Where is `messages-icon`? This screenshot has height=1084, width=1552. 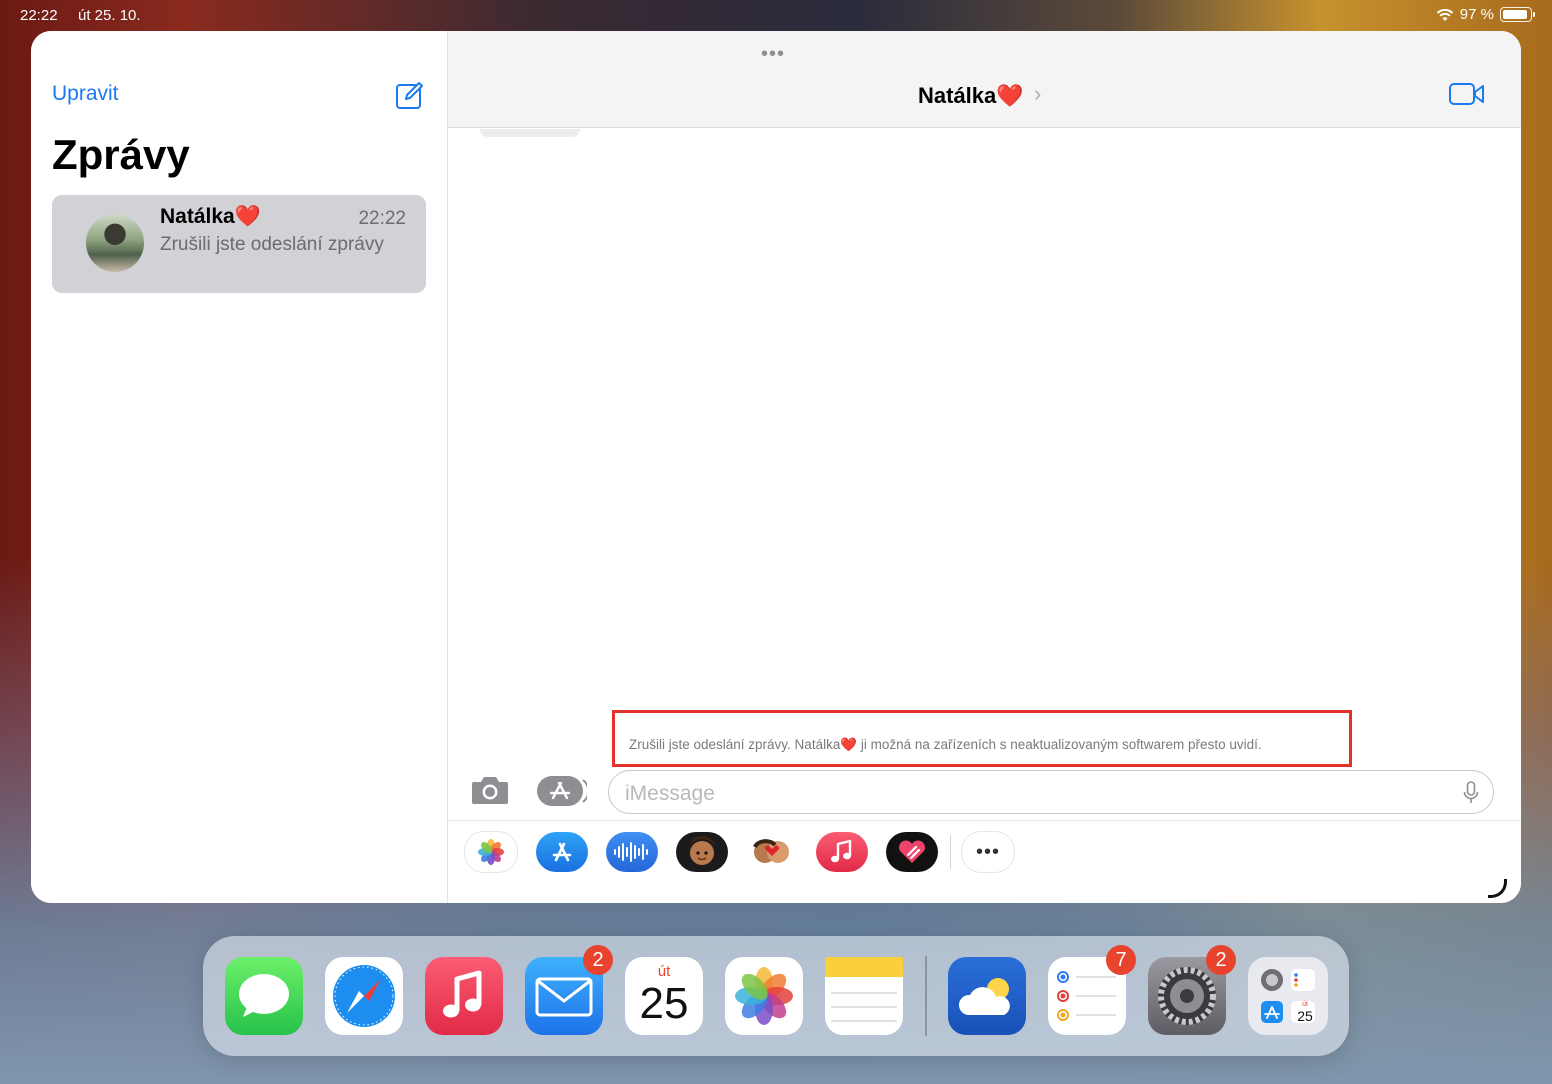 messages-icon is located at coordinates (264, 995).